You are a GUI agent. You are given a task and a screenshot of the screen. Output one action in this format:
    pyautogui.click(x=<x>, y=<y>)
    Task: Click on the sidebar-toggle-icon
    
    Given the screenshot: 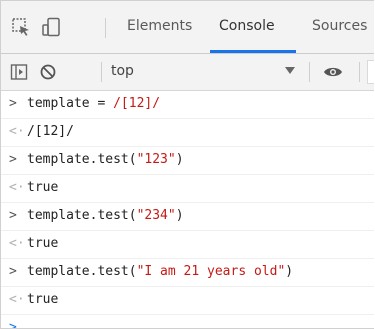 What is the action you would take?
    pyautogui.click(x=19, y=72)
    